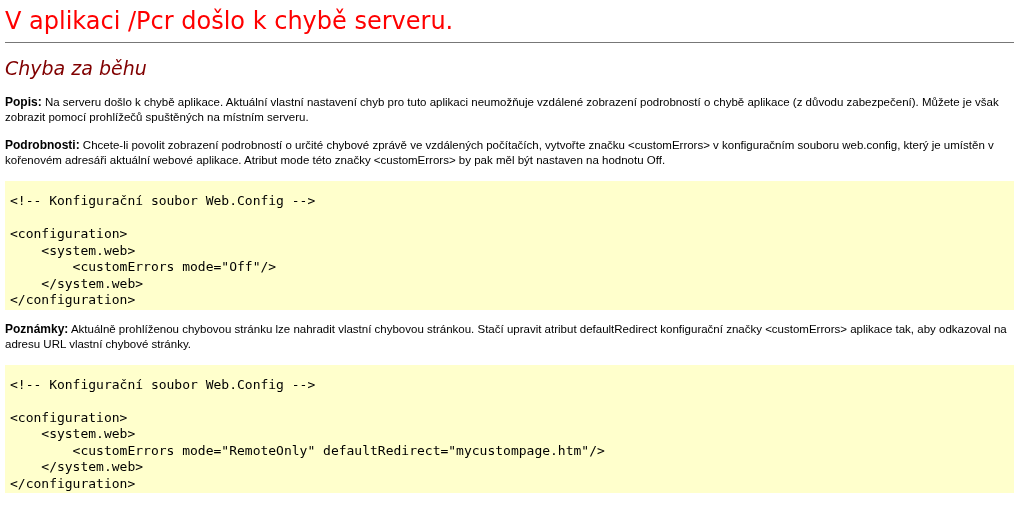 This screenshot has height=510, width=1019. I want to click on code-line: <customErrors mode="RemoteOnly" defaultRedirect="mycustompage.htm"/>, so click(338, 450).